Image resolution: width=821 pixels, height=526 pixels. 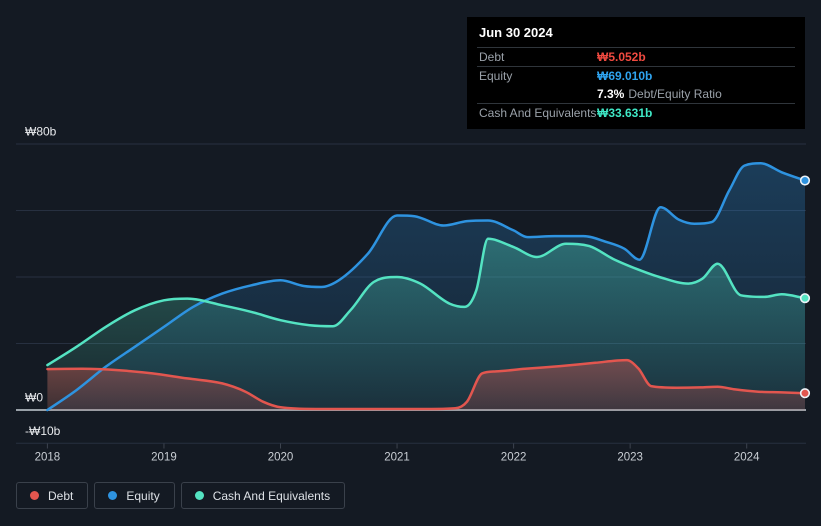 What do you see at coordinates (492, 57) in the screenshot?
I see `tooltip-debt-label: Debt` at bounding box center [492, 57].